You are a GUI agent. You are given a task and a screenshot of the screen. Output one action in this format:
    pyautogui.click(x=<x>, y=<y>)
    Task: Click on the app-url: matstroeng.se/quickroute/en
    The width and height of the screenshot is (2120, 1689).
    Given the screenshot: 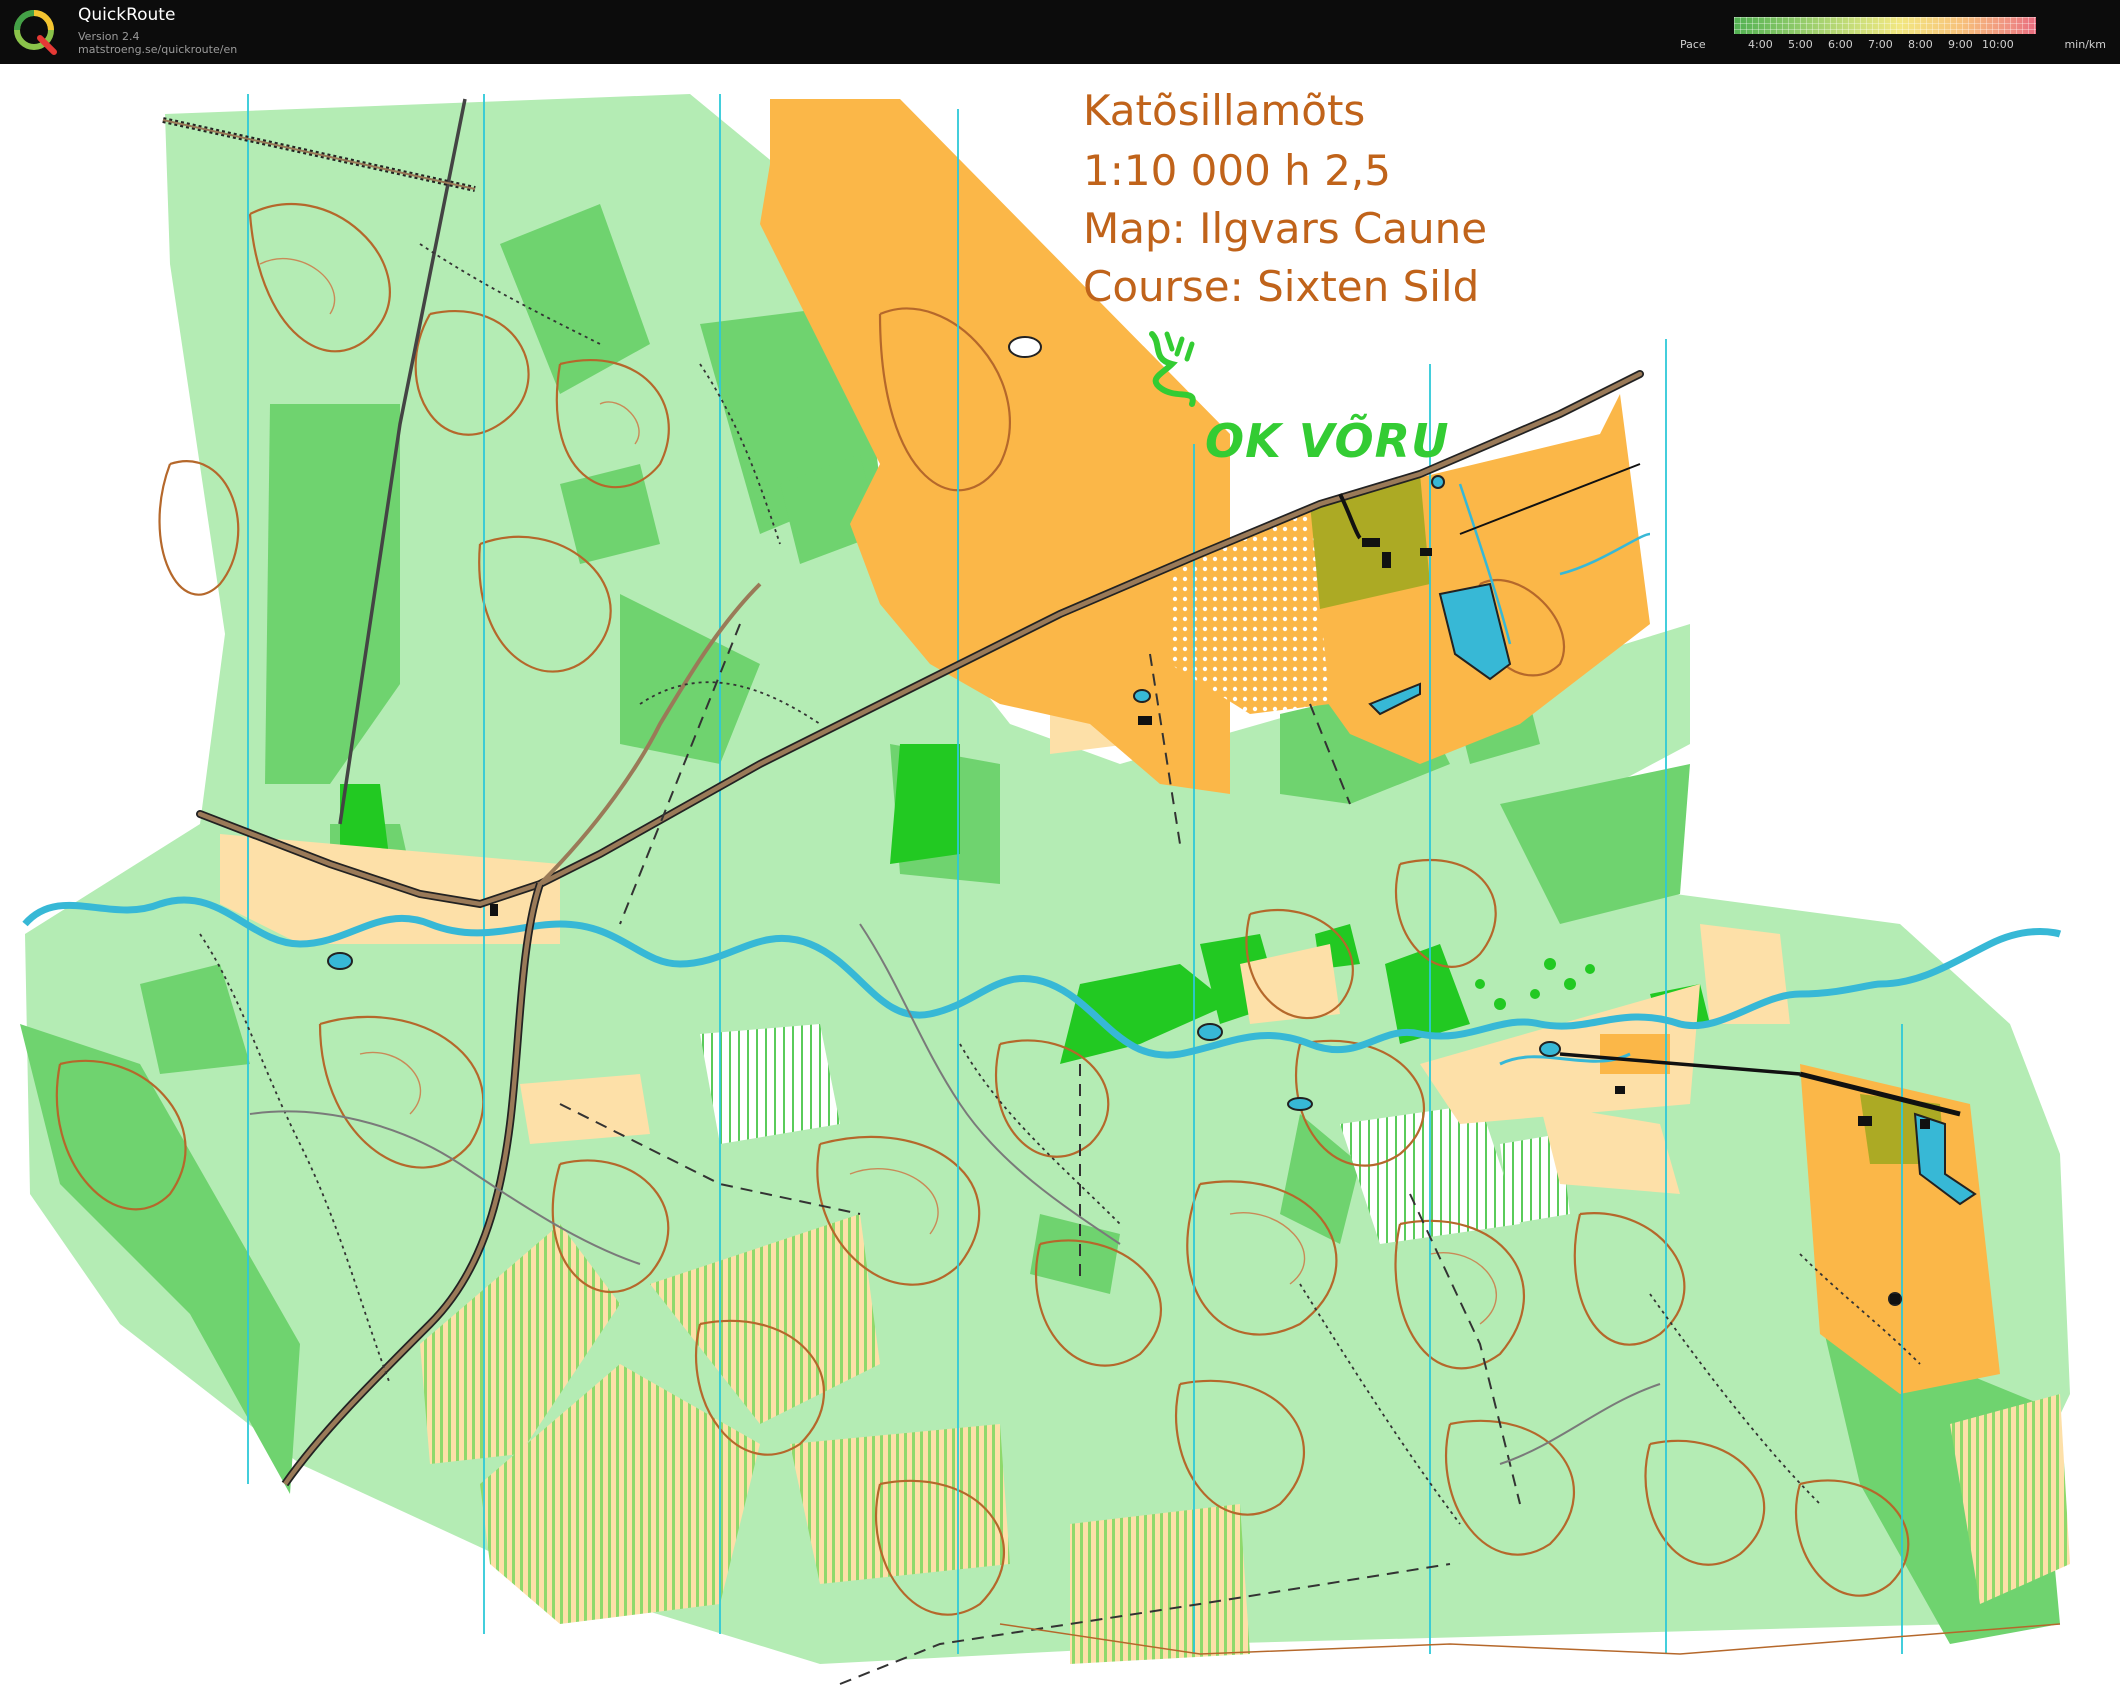 What is the action you would take?
    pyautogui.click(x=157, y=49)
    